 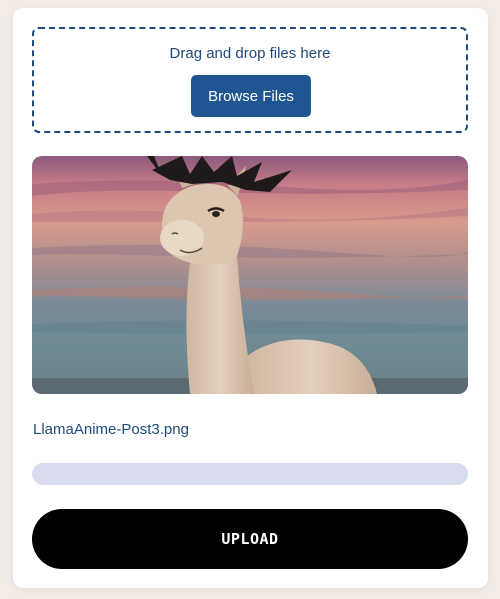 What do you see at coordinates (250, 539) in the screenshot?
I see `upload-button: UPLOAD` at bounding box center [250, 539].